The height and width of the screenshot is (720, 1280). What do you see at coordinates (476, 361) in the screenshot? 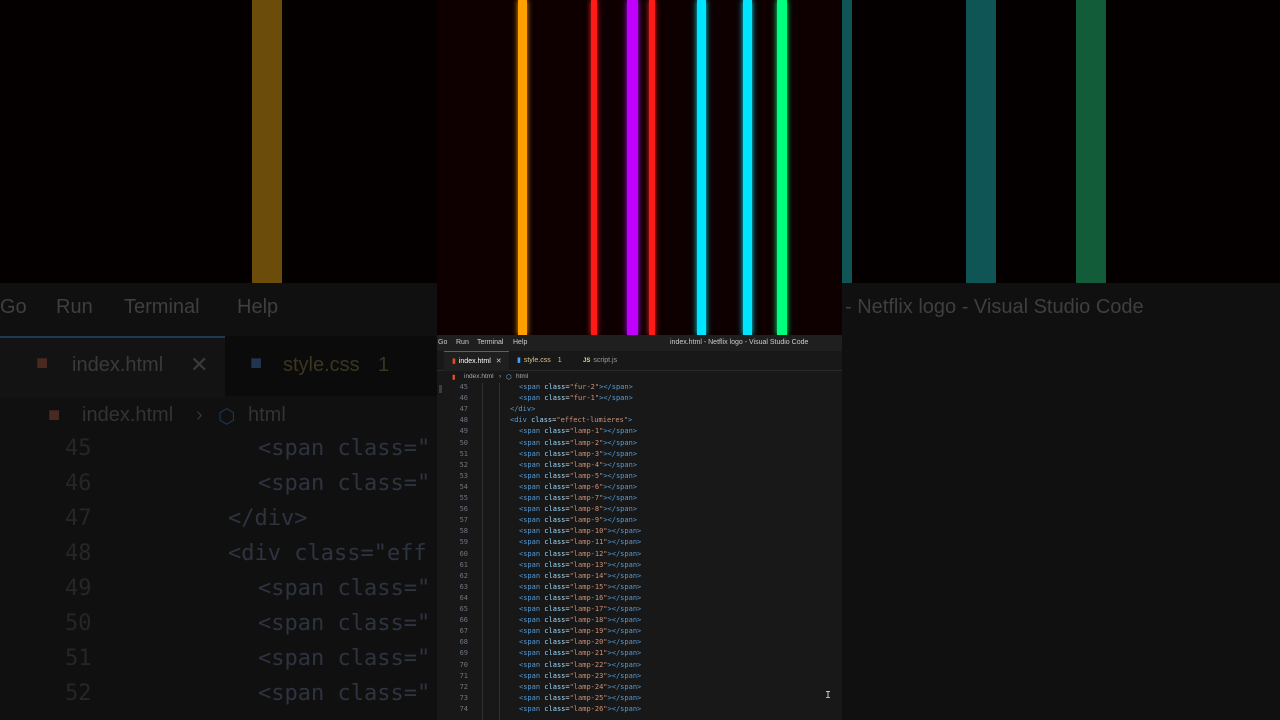
I see `tab-index-html: ▮ index.html ✕` at bounding box center [476, 361].